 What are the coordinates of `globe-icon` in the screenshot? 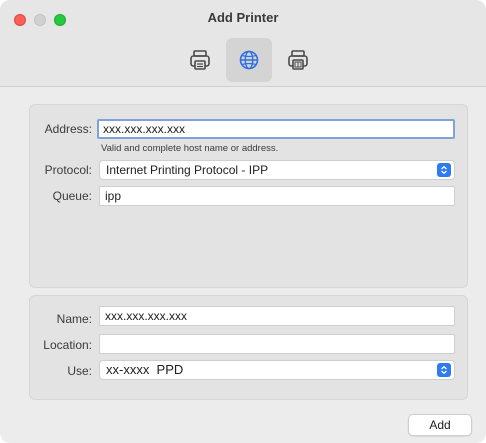 It's located at (249, 60).